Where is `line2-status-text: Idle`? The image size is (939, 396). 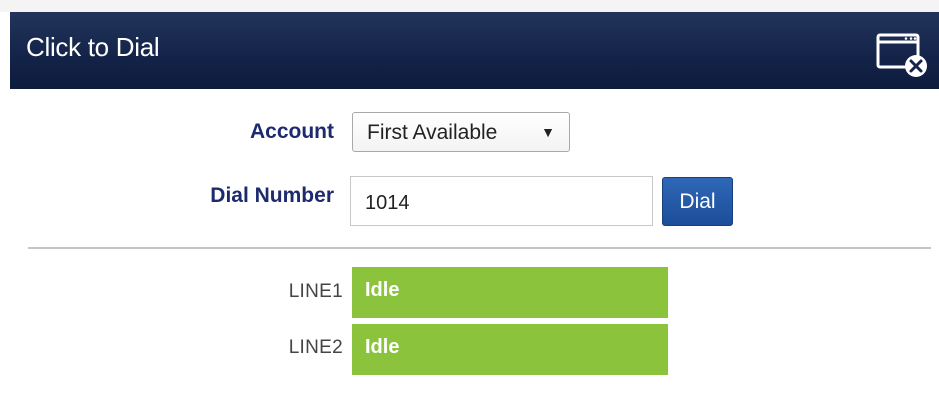 line2-status-text: Idle is located at coordinates (382, 347).